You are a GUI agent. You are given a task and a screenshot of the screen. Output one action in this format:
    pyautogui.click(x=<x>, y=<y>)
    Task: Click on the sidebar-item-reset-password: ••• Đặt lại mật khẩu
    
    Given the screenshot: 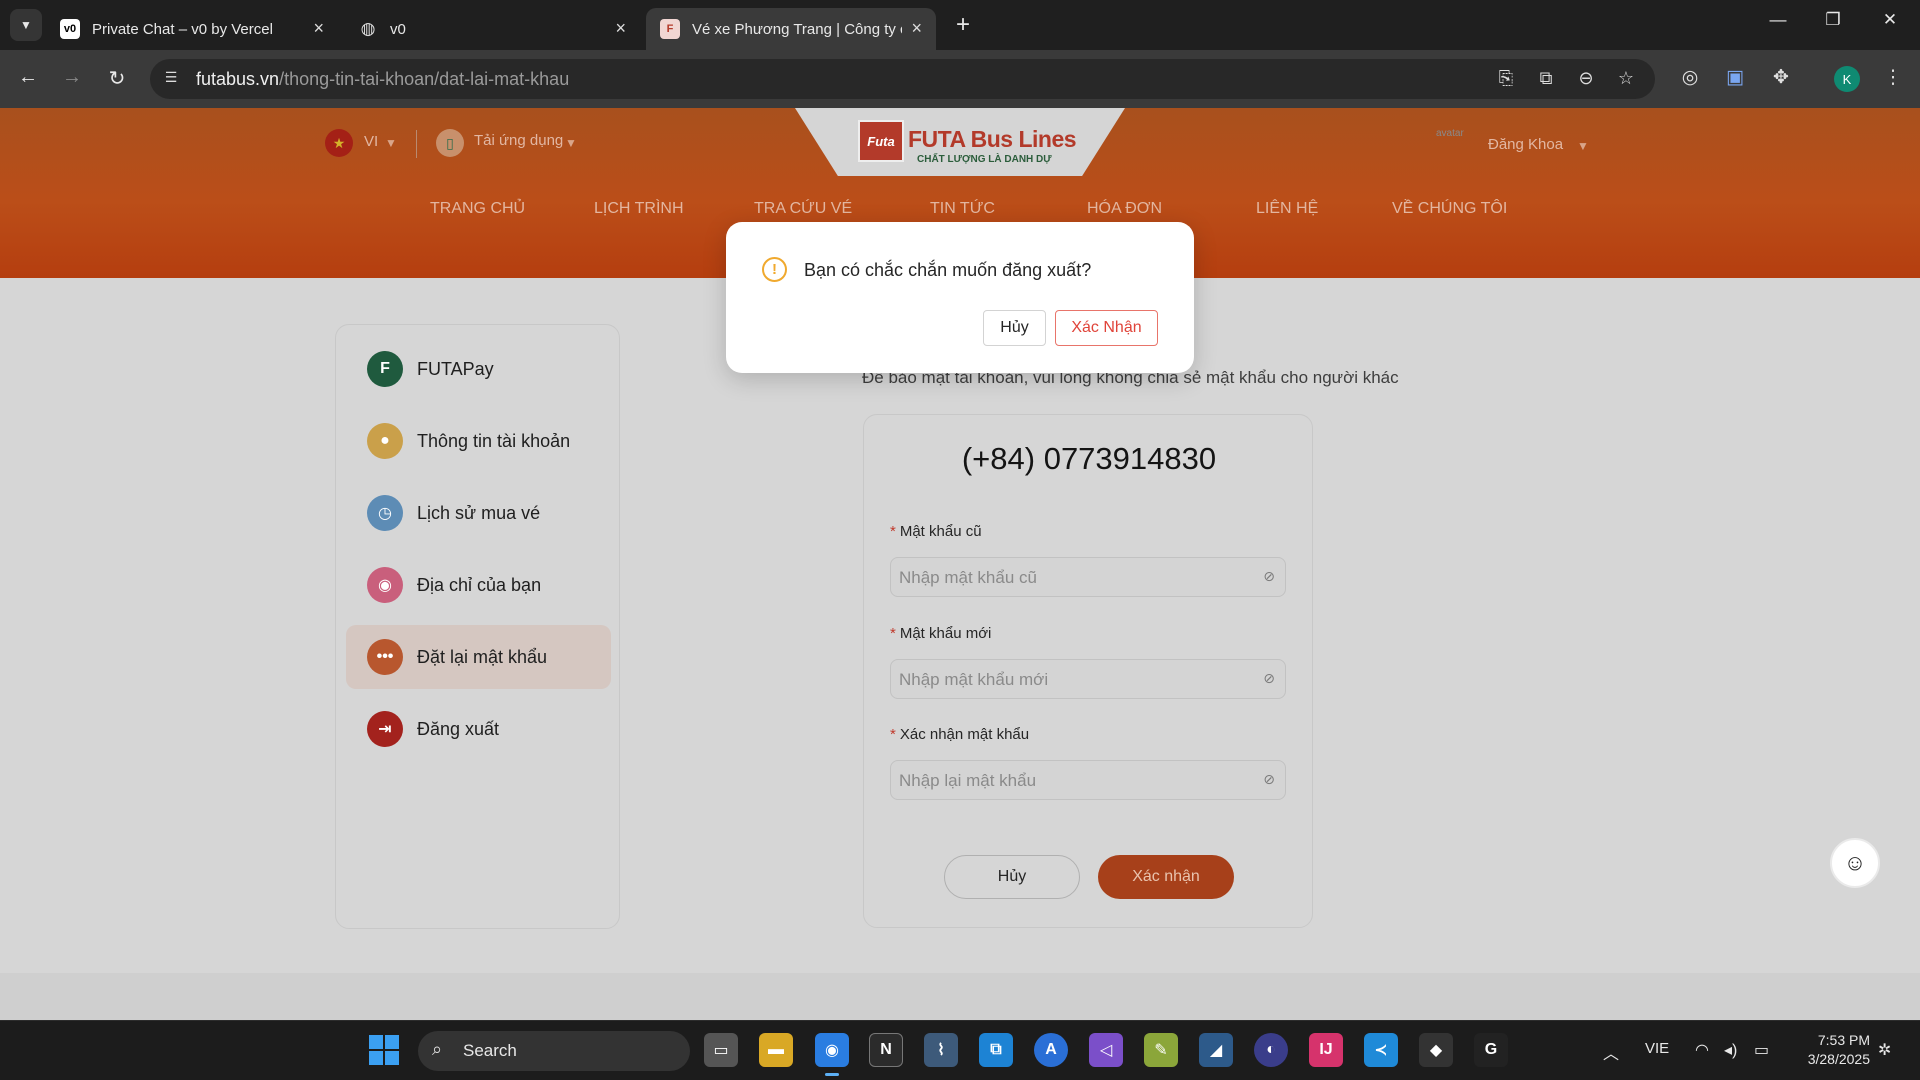 What is the action you would take?
    pyautogui.click(x=478, y=657)
    